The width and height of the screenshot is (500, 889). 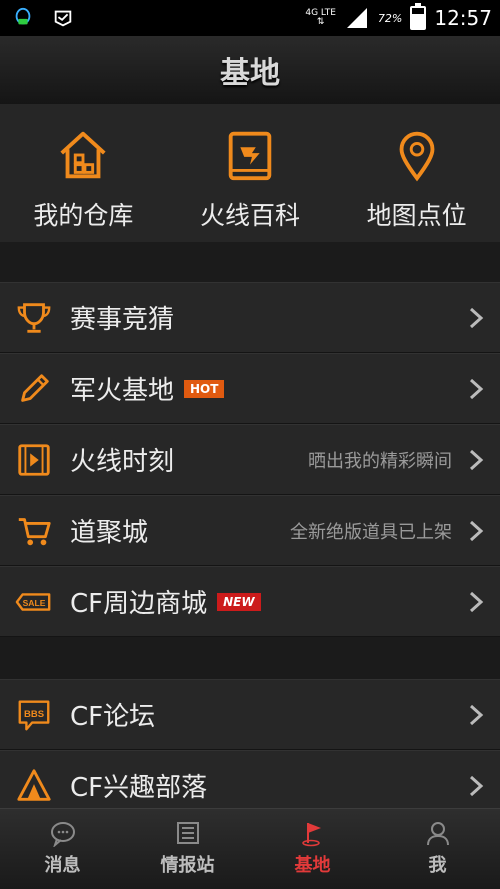 I want to click on tab-messages: 消息, so click(x=62, y=849).